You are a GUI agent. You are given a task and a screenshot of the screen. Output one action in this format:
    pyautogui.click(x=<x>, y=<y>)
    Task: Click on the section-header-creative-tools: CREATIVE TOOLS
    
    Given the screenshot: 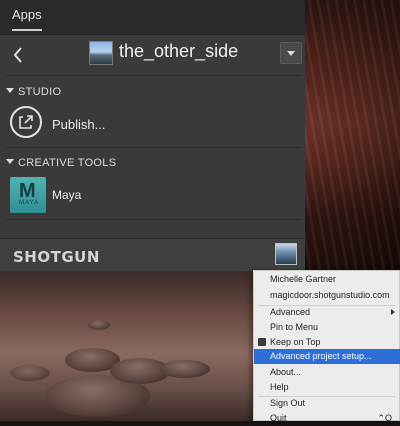 What is the action you would take?
    pyautogui.click(x=61, y=163)
    